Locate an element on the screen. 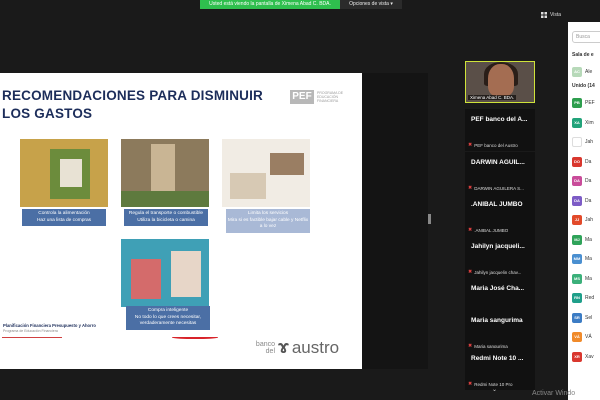  participant-row: MS Ma is located at coordinates (582, 278).